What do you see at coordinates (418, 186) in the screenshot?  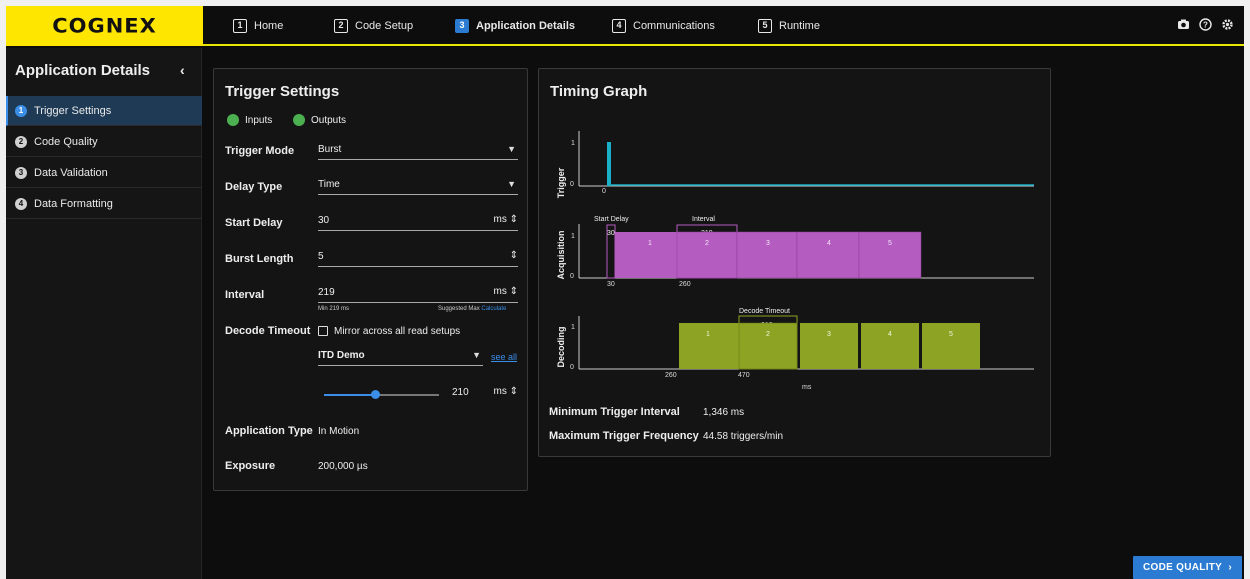 I see `delay-type-select: Time ▼` at bounding box center [418, 186].